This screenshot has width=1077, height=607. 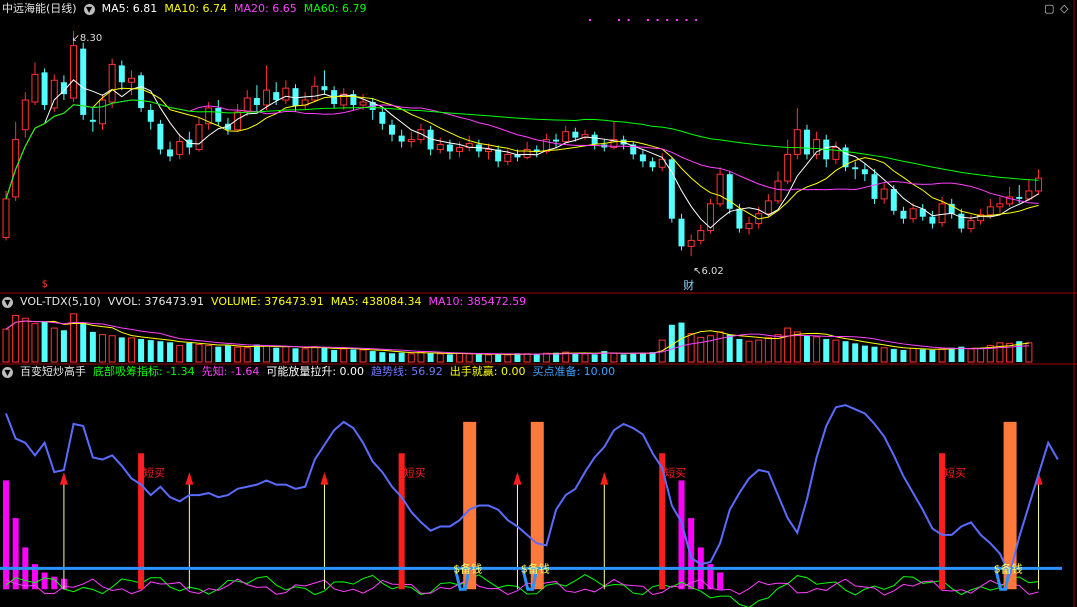 What do you see at coordinates (1049, 8) in the screenshot?
I see `window-restore-icon: ▢` at bounding box center [1049, 8].